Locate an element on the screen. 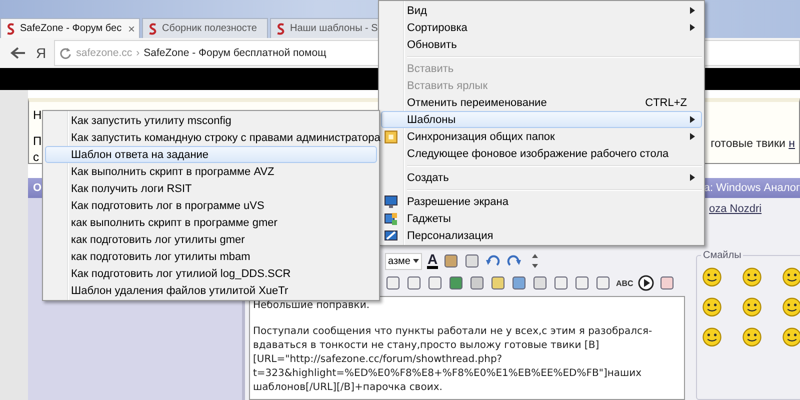  editor-text: вдаваться в тонкости не стану,просто выложу готовые твики [B] is located at coordinates (426, 346).